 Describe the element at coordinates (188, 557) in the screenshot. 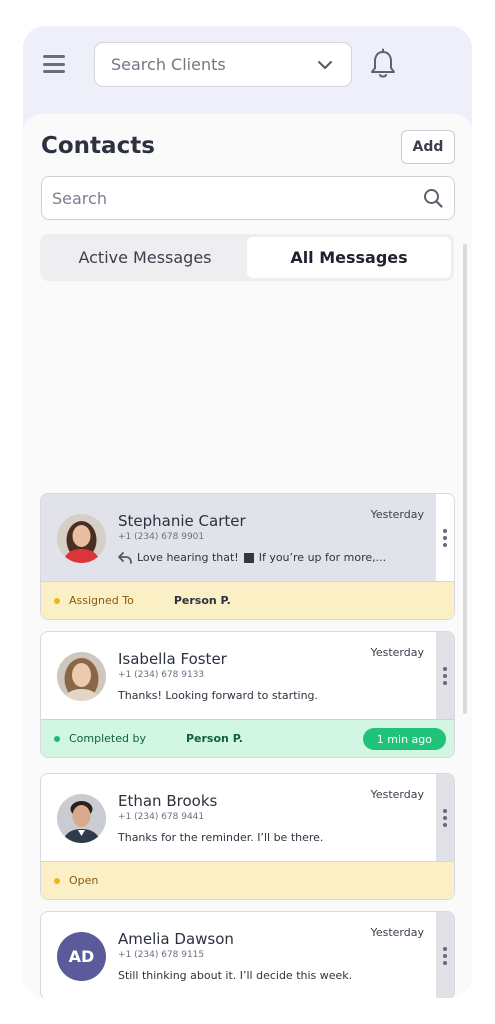

I see `preview-text-start: Love hearing that!` at that location.